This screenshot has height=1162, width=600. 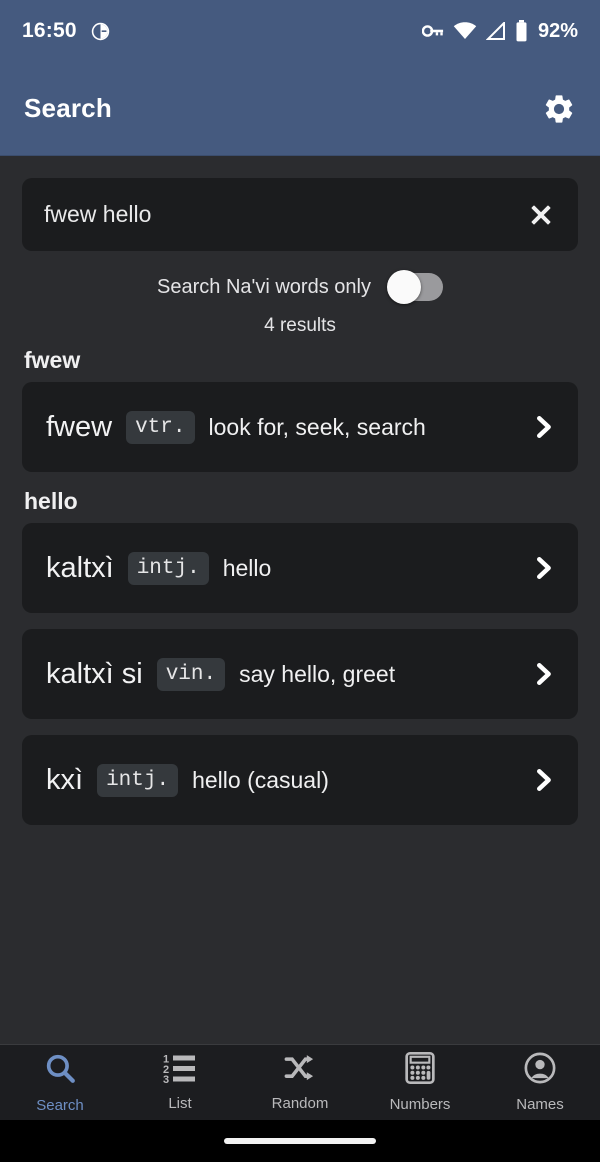 What do you see at coordinates (420, 1104) in the screenshot?
I see `nav-item-label: Numbers` at bounding box center [420, 1104].